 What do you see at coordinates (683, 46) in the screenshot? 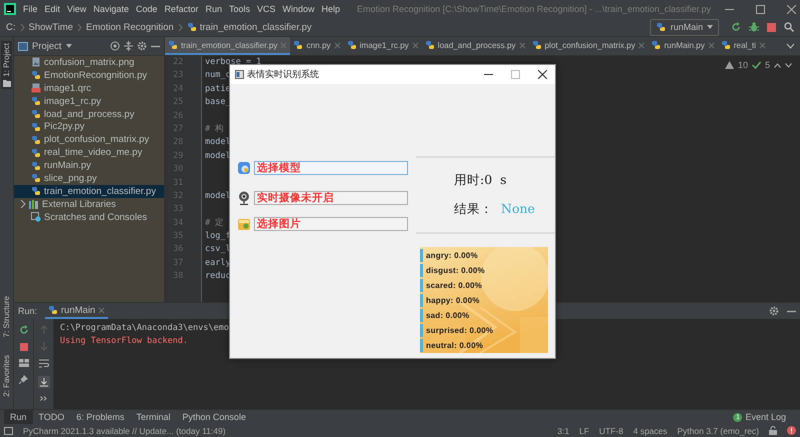
I see `editor-tab: runMain.py` at bounding box center [683, 46].